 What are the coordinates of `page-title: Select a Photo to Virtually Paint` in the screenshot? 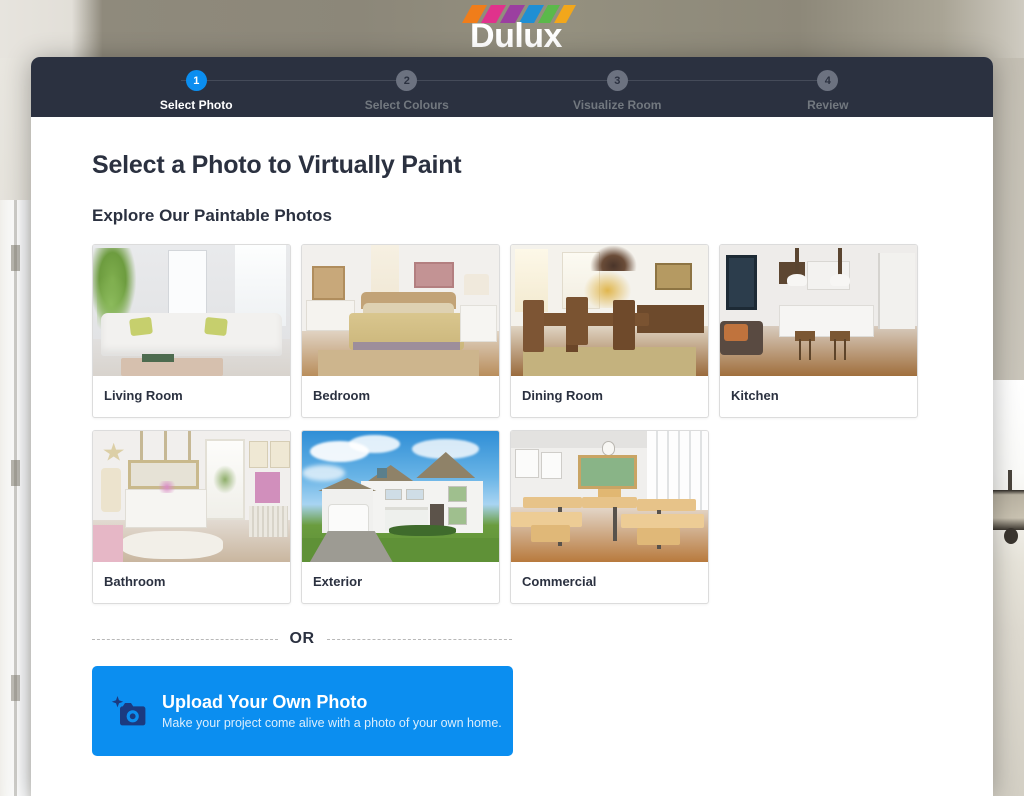 It's located at (277, 165).